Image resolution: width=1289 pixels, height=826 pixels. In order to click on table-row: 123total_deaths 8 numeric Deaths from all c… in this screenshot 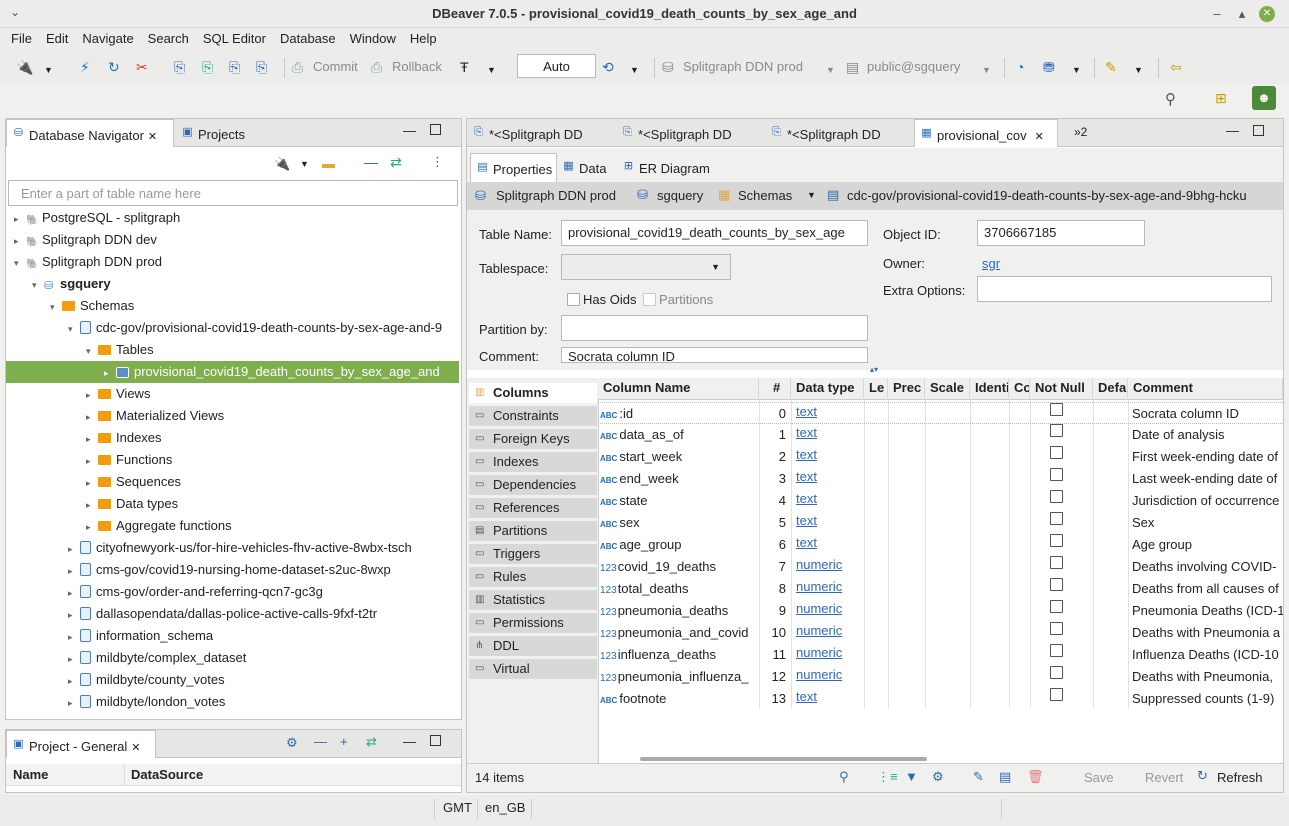, I will do `click(940, 589)`.